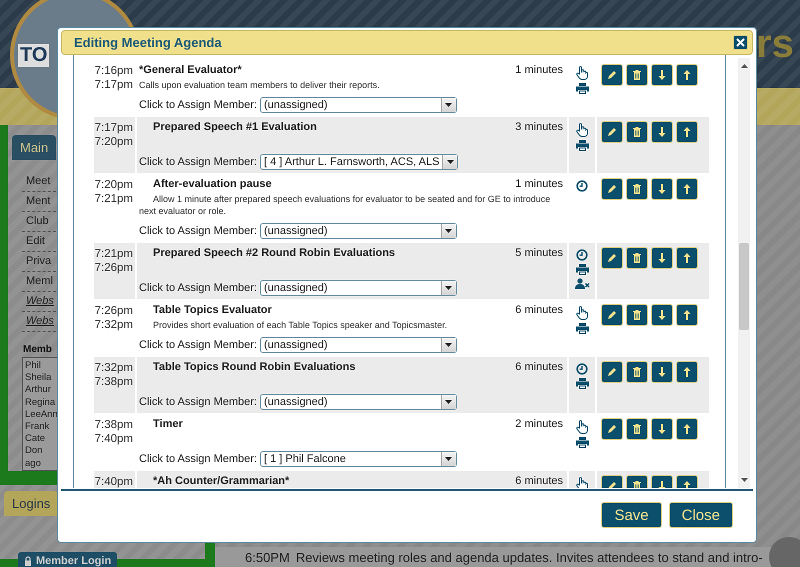 The width and height of the screenshot is (800, 567). I want to click on agenda-item-title: *General Evaluator*, so click(190, 70).